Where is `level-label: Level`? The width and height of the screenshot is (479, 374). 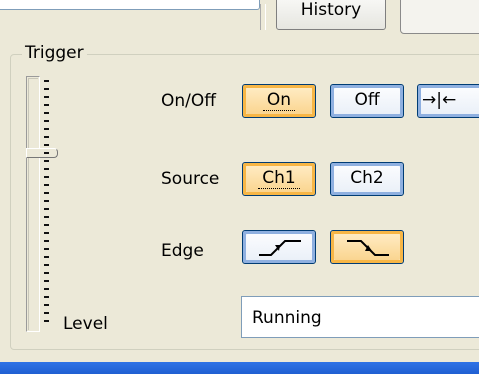 level-label: Level is located at coordinates (85, 324).